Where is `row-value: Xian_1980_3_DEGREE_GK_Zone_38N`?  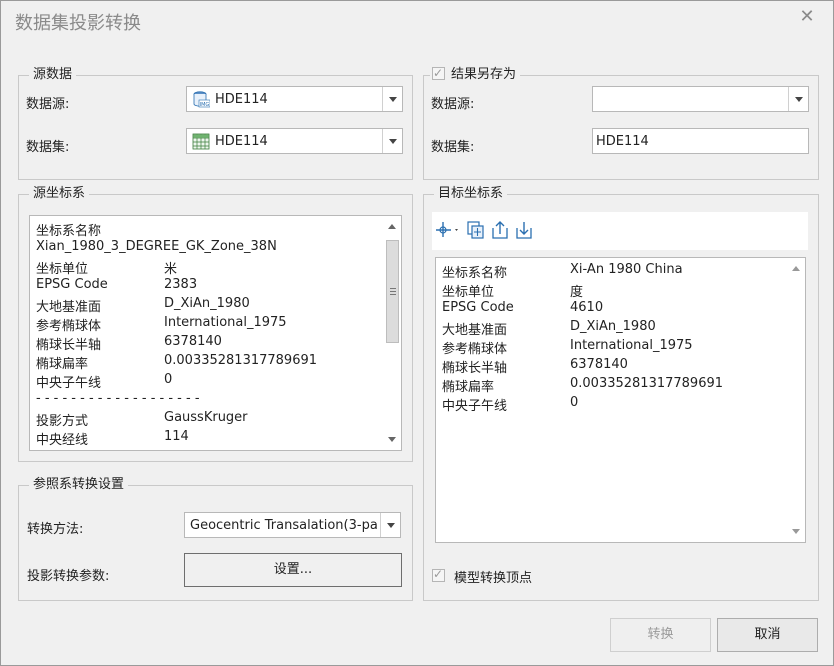 row-value: Xian_1980_3_DEGREE_GK_Zone_38N is located at coordinates (156, 246).